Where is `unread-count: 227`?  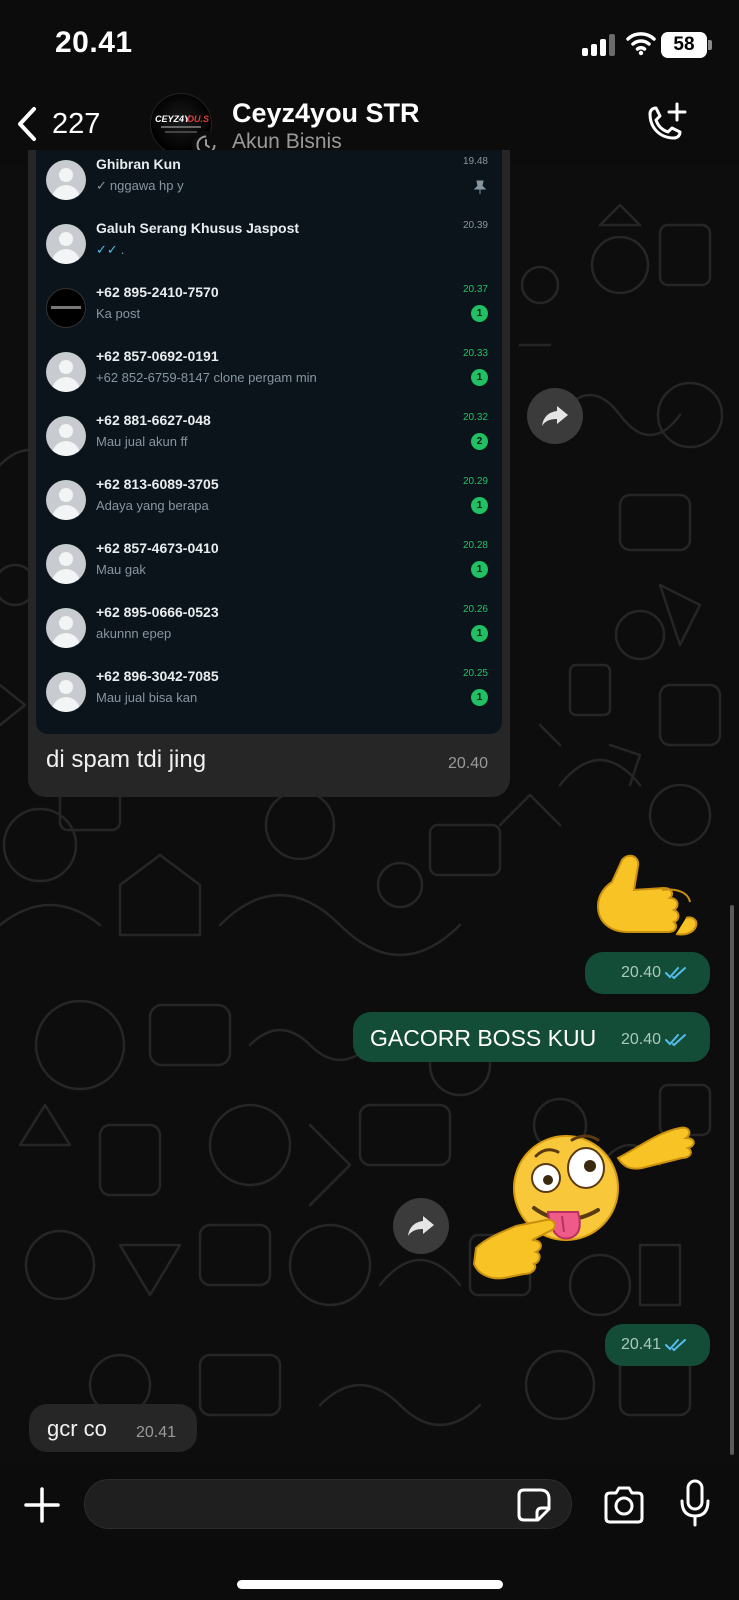
unread-count: 227 is located at coordinates (76, 123).